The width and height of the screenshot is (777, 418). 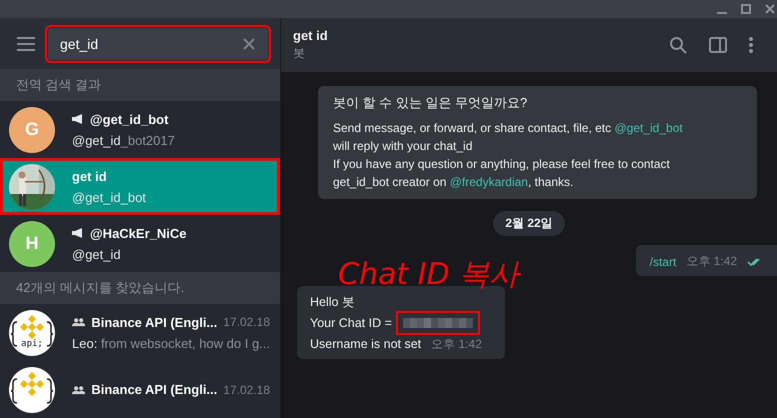 What do you see at coordinates (32, 389) in the screenshot?
I see `logo-icon` at bounding box center [32, 389].